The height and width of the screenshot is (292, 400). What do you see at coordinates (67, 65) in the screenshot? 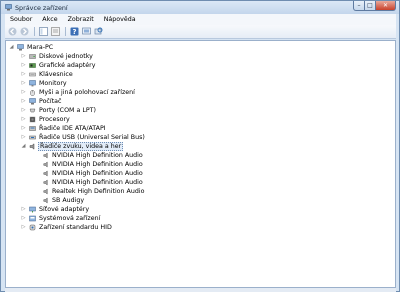
I see `tree-category-label: Grafické adaptéry` at bounding box center [67, 65].